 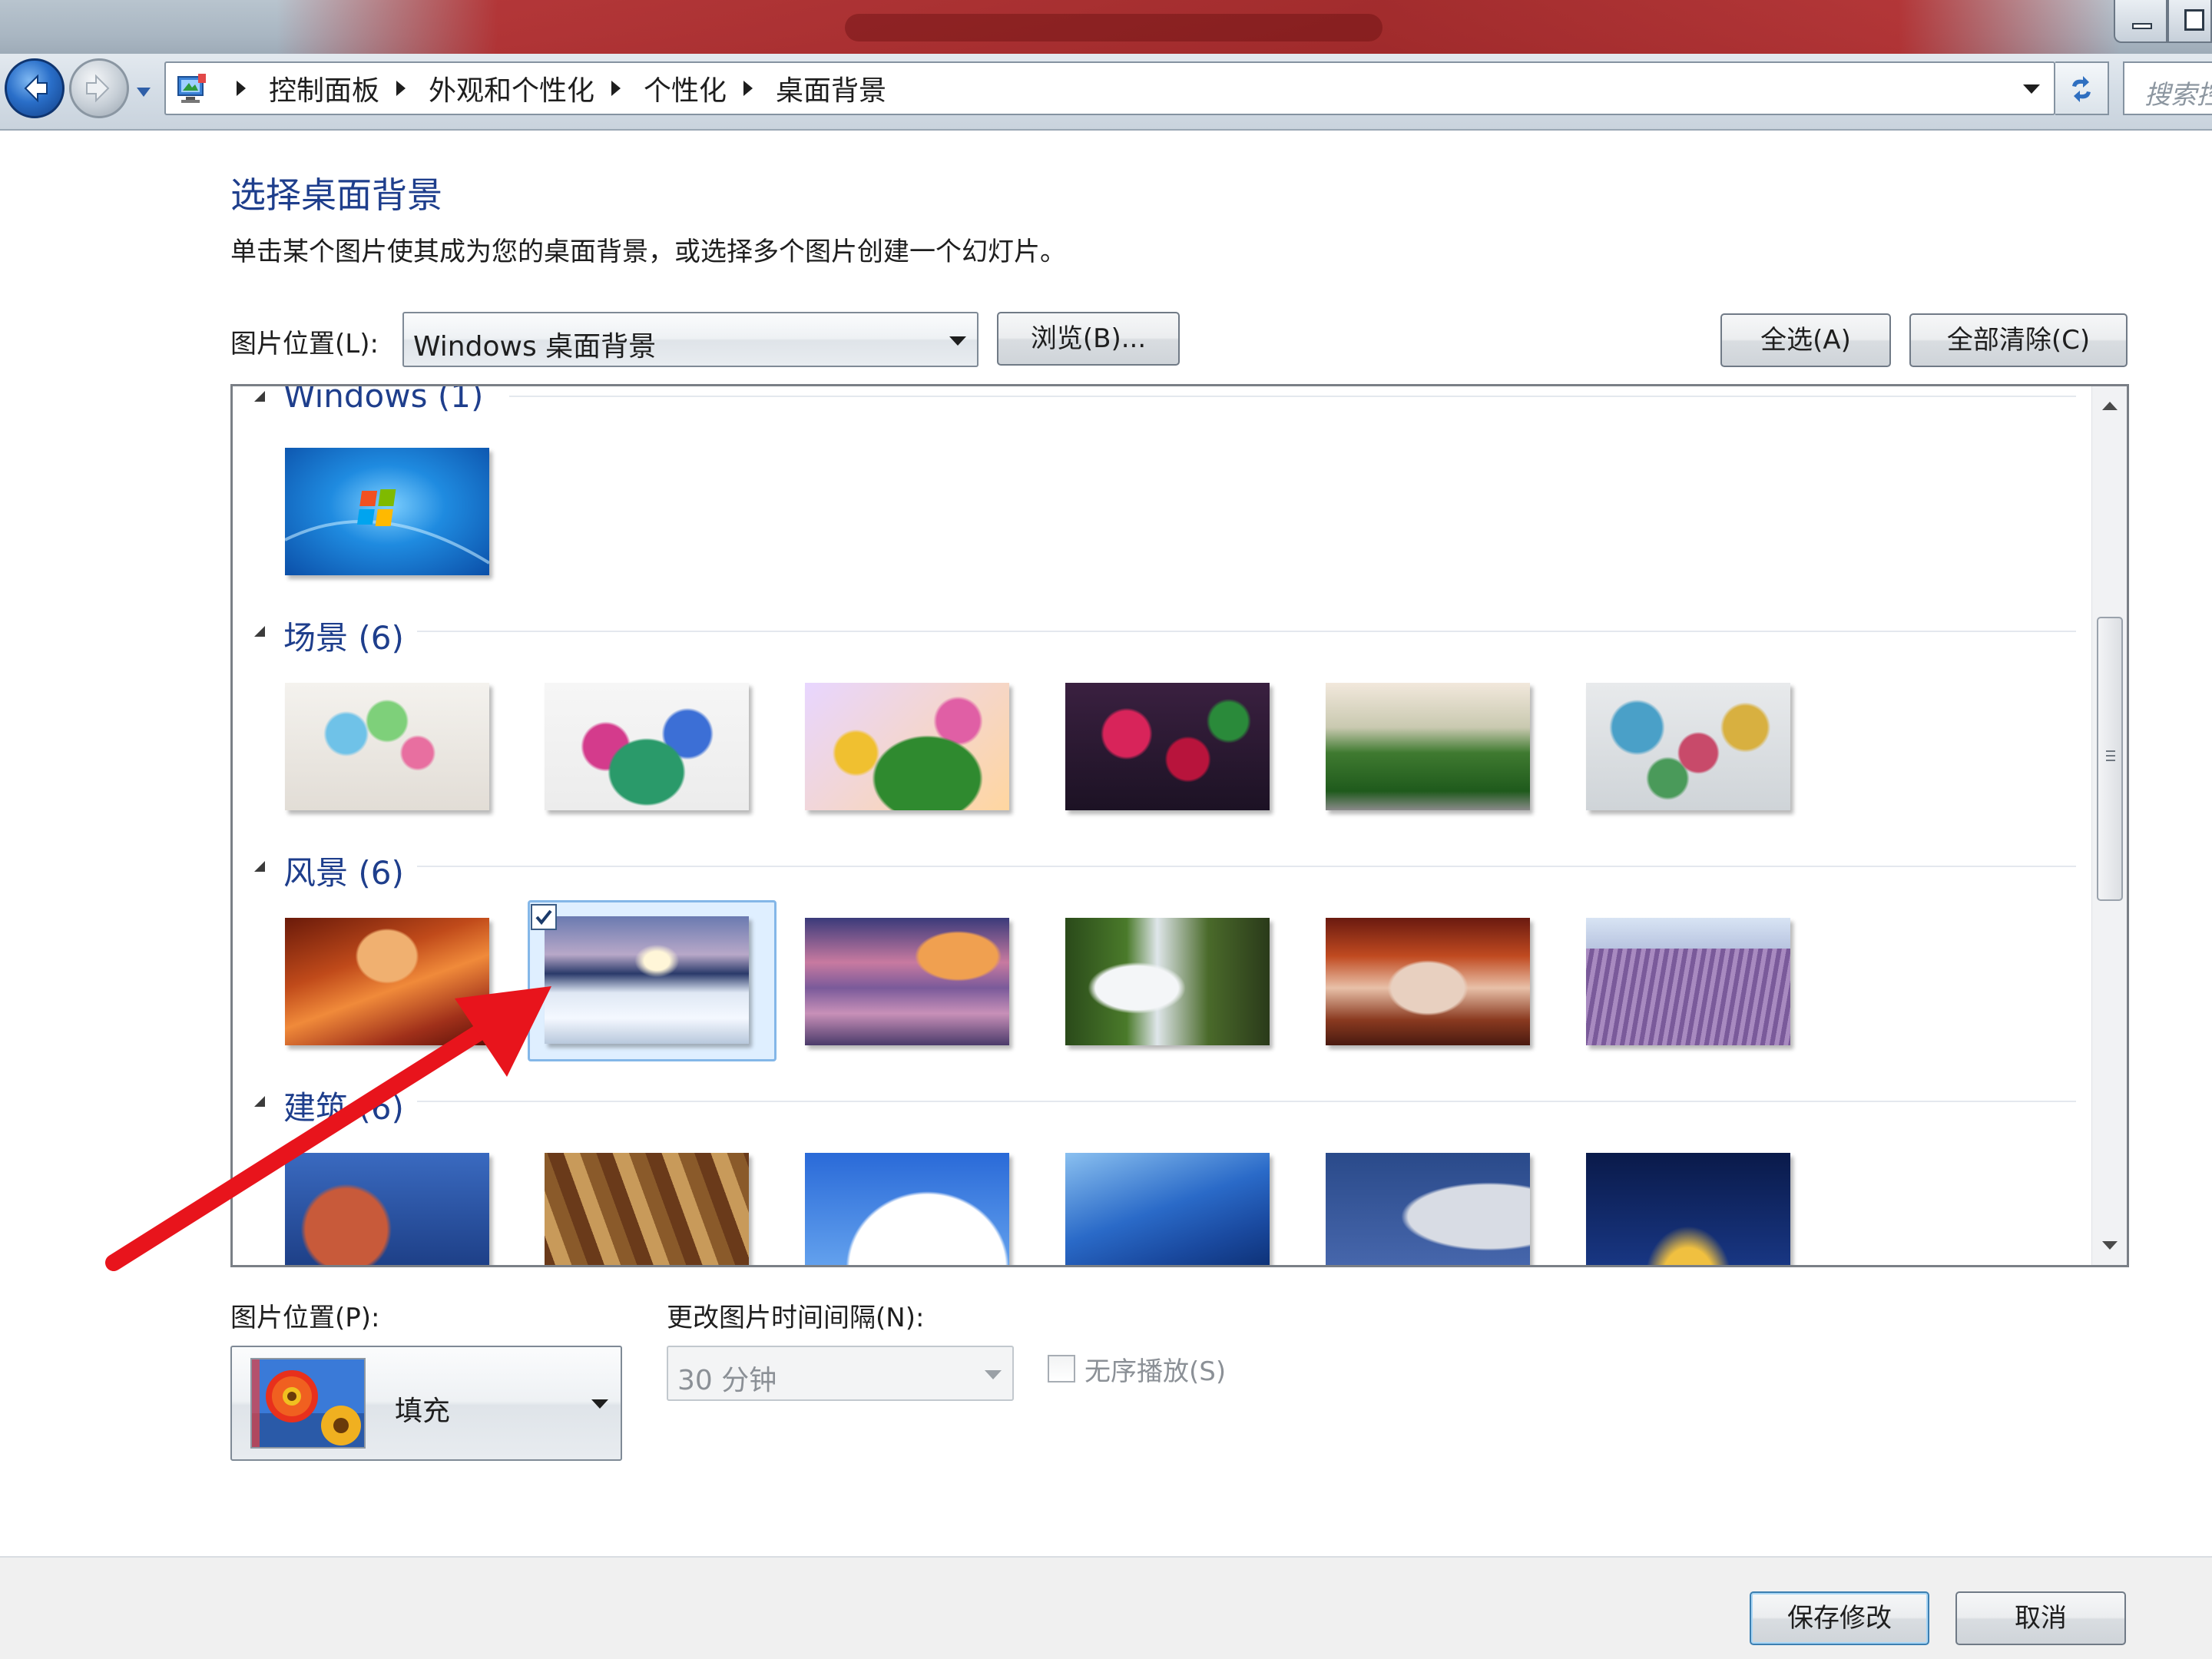 What do you see at coordinates (2178, 96) in the screenshot?
I see `search-placeholder: 搜索控` at bounding box center [2178, 96].